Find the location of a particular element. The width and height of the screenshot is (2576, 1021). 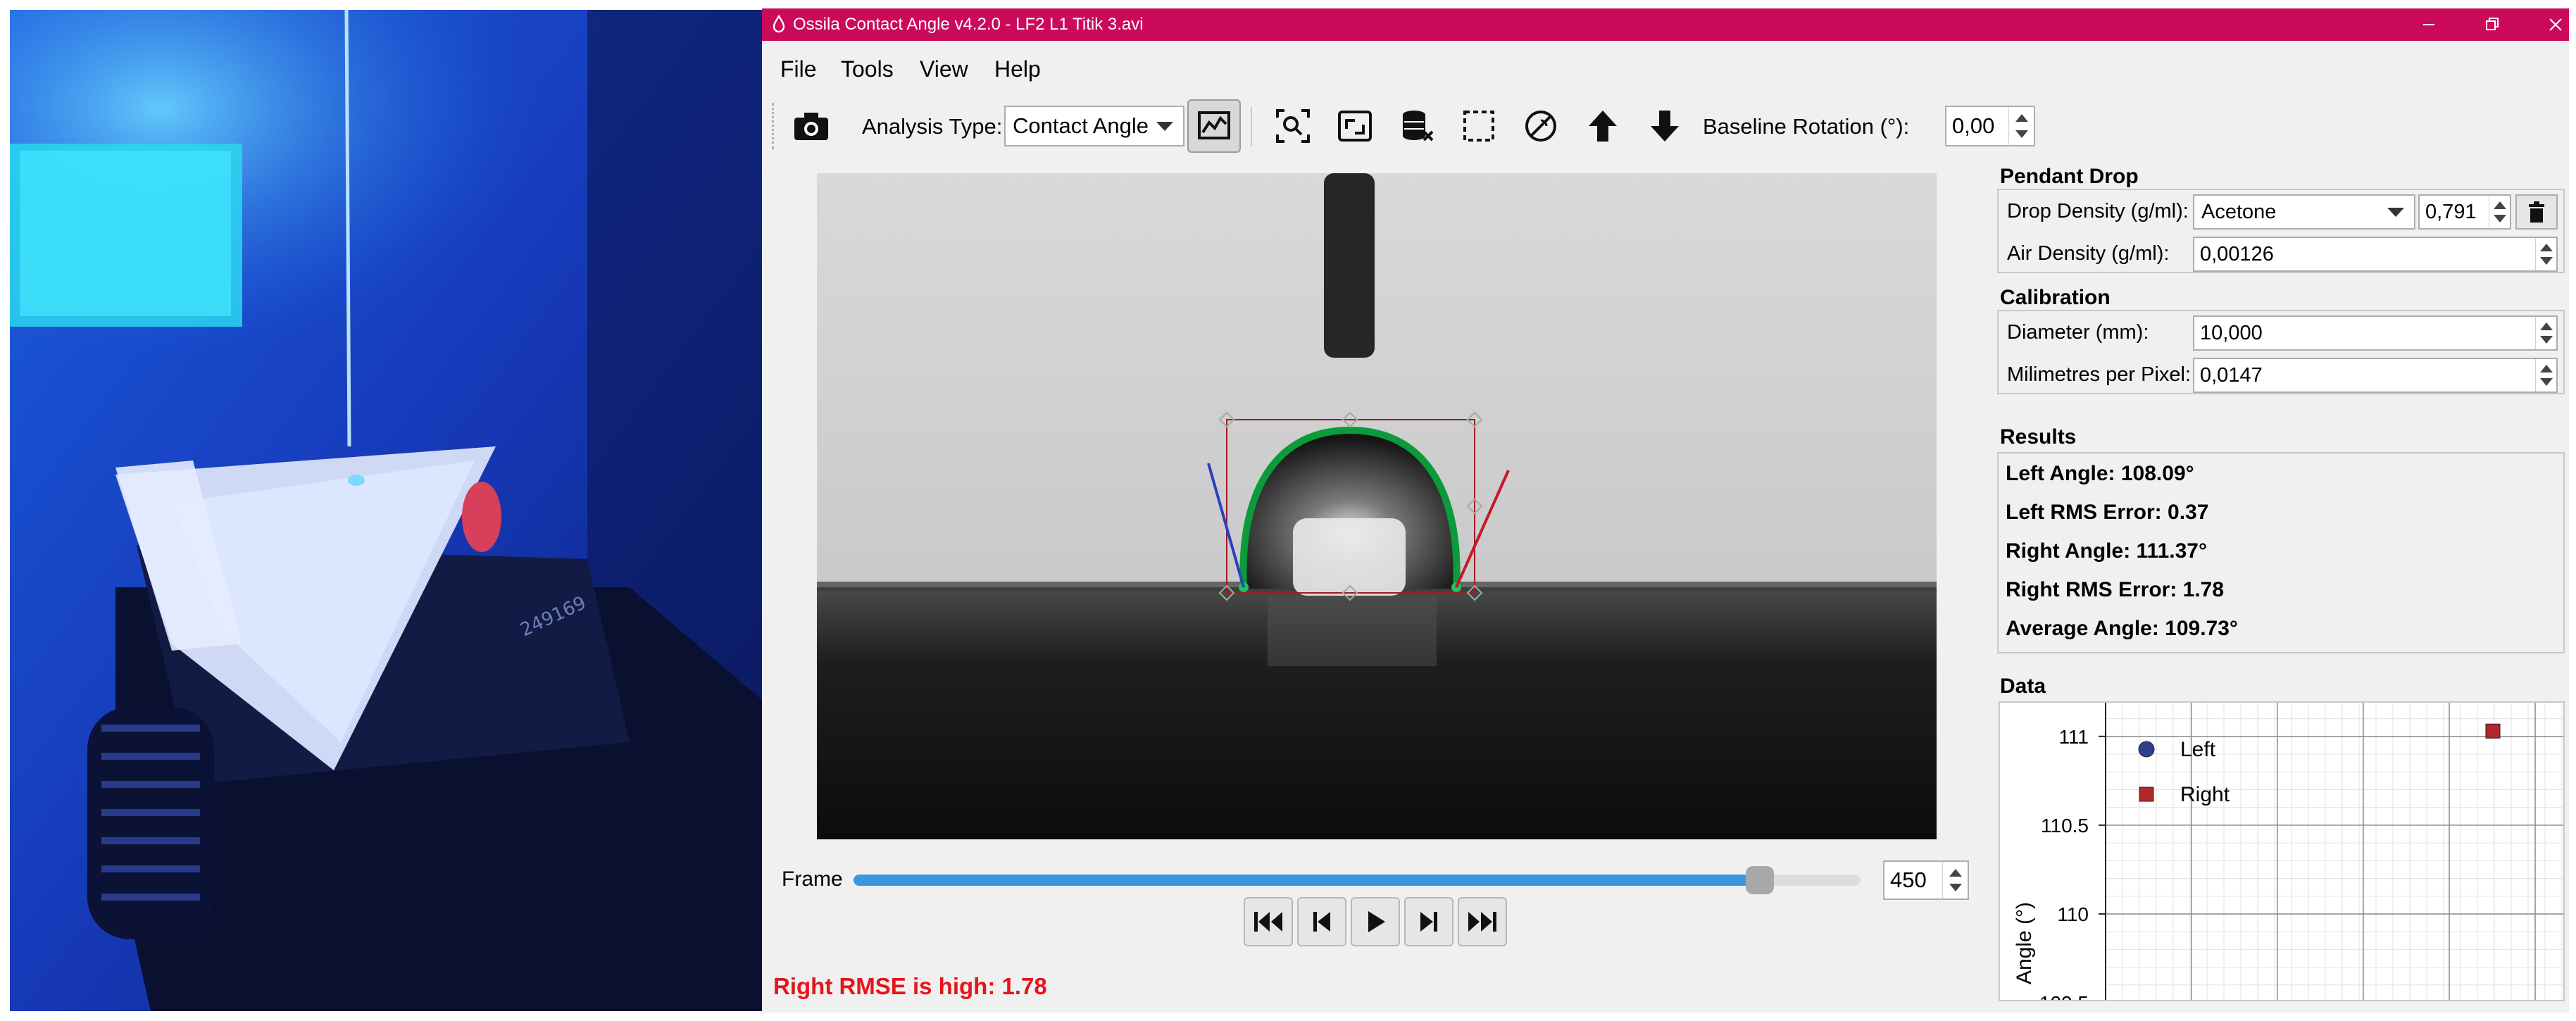

step-back-icon is located at coordinates (1321, 922).